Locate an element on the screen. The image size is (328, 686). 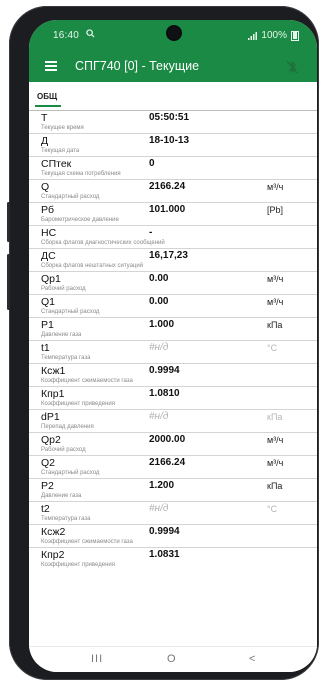
parameter-value: 18-10-13 is located at coordinates (169, 140).